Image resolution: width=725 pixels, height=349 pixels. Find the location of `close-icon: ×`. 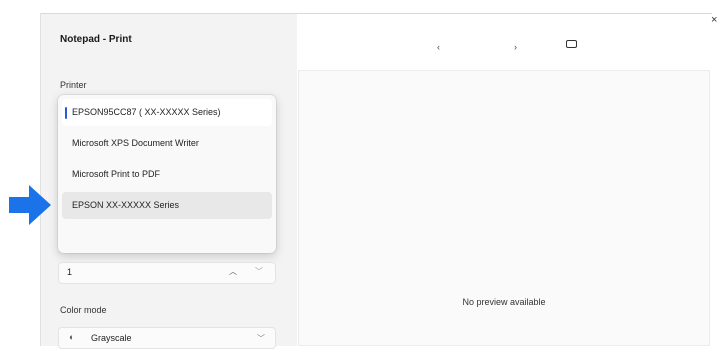

close-icon: × is located at coordinates (714, 20).